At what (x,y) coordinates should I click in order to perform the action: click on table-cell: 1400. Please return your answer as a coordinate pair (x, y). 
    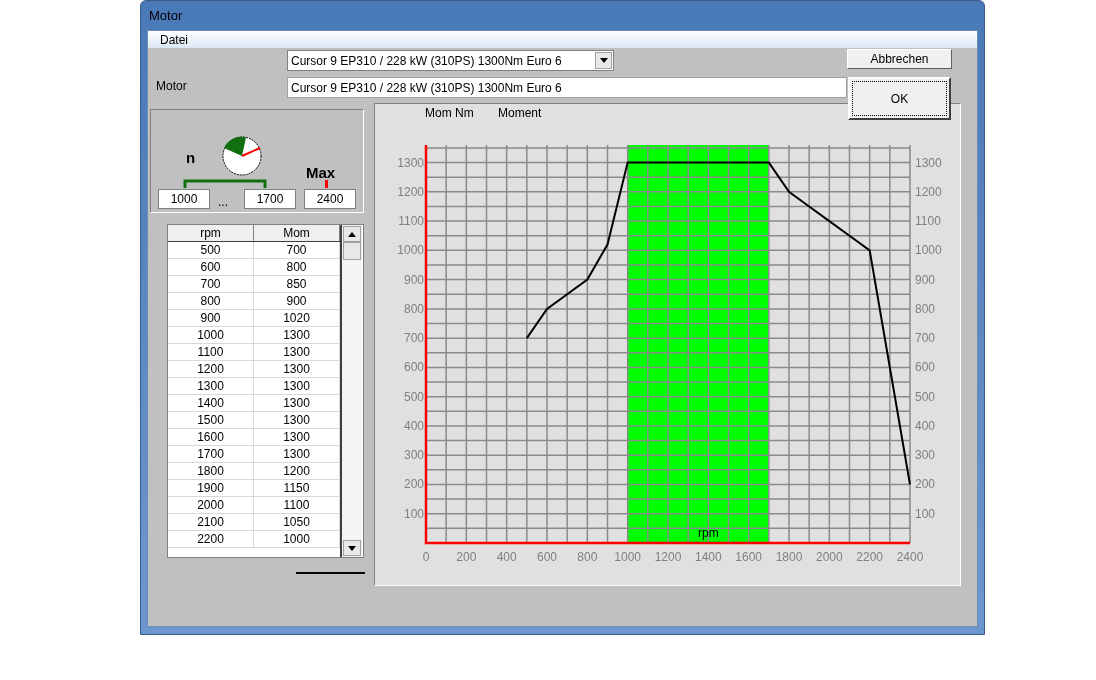
    Looking at the image, I should click on (211, 403).